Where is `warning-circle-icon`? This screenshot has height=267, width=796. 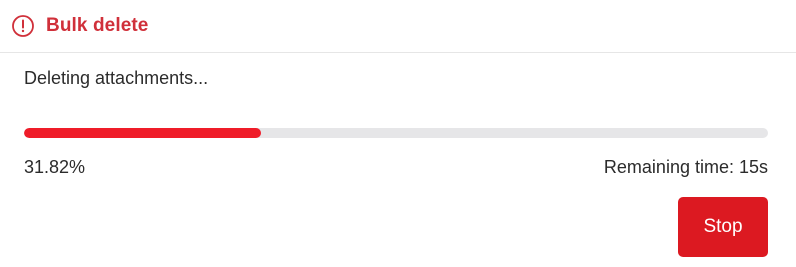
warning-circle-icon is located at coordinates (23, 26).